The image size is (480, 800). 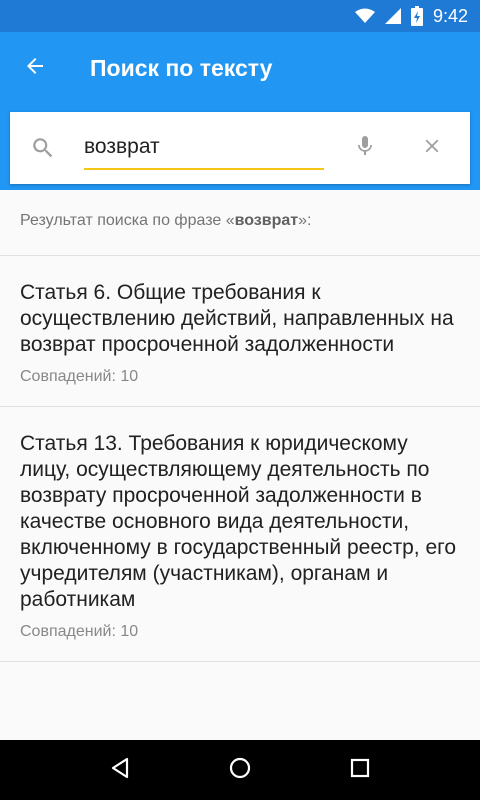 I want to click on results-header-suffix: »:, so click(x=305, y=220).